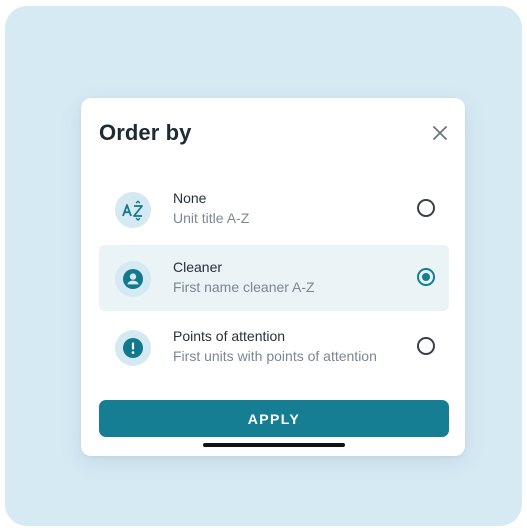  I want to click on person-icon, so click(133, 279).